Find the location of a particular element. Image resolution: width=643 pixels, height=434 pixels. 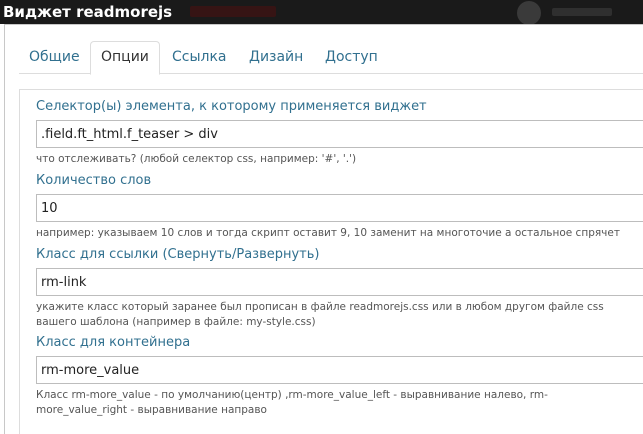

tab-general: Общие is located at coordinates (54, 57).